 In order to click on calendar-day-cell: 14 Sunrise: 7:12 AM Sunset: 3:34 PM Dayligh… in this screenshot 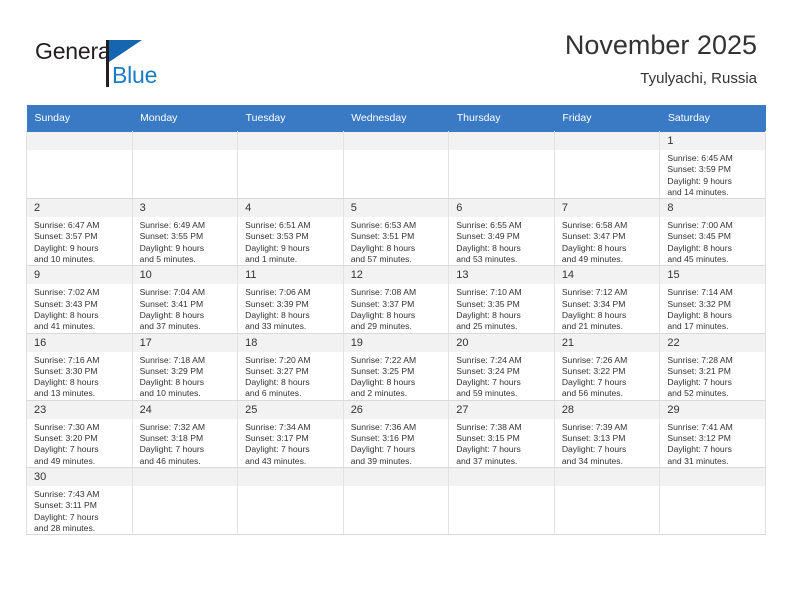, I will do `click(607, 299)`.